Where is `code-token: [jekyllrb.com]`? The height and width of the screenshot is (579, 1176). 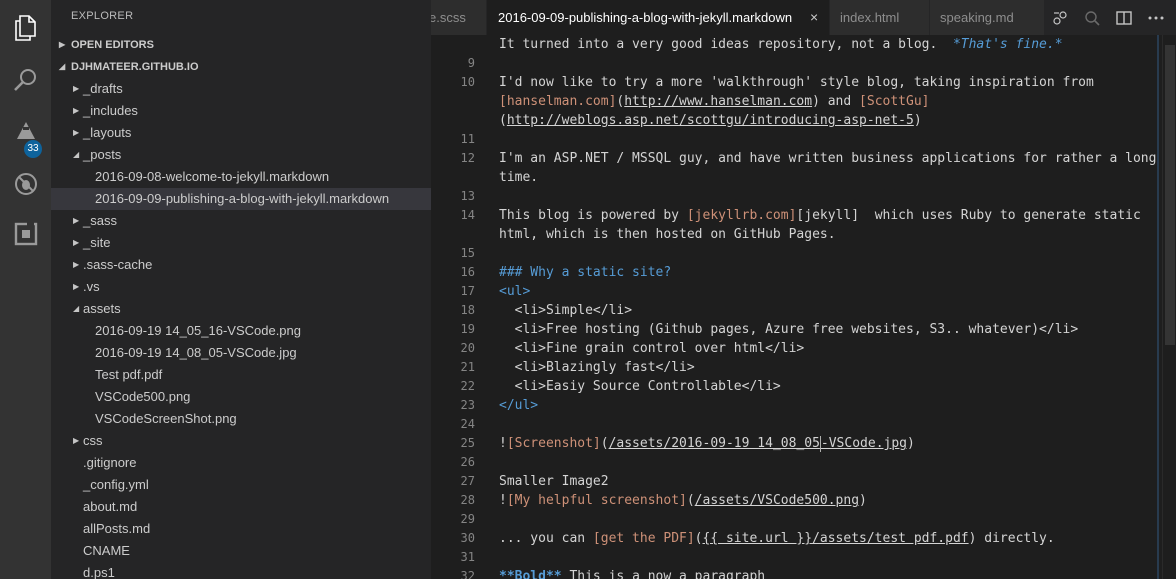 code-token: [jekyllrb.com] is located at coordinates (741, 215).